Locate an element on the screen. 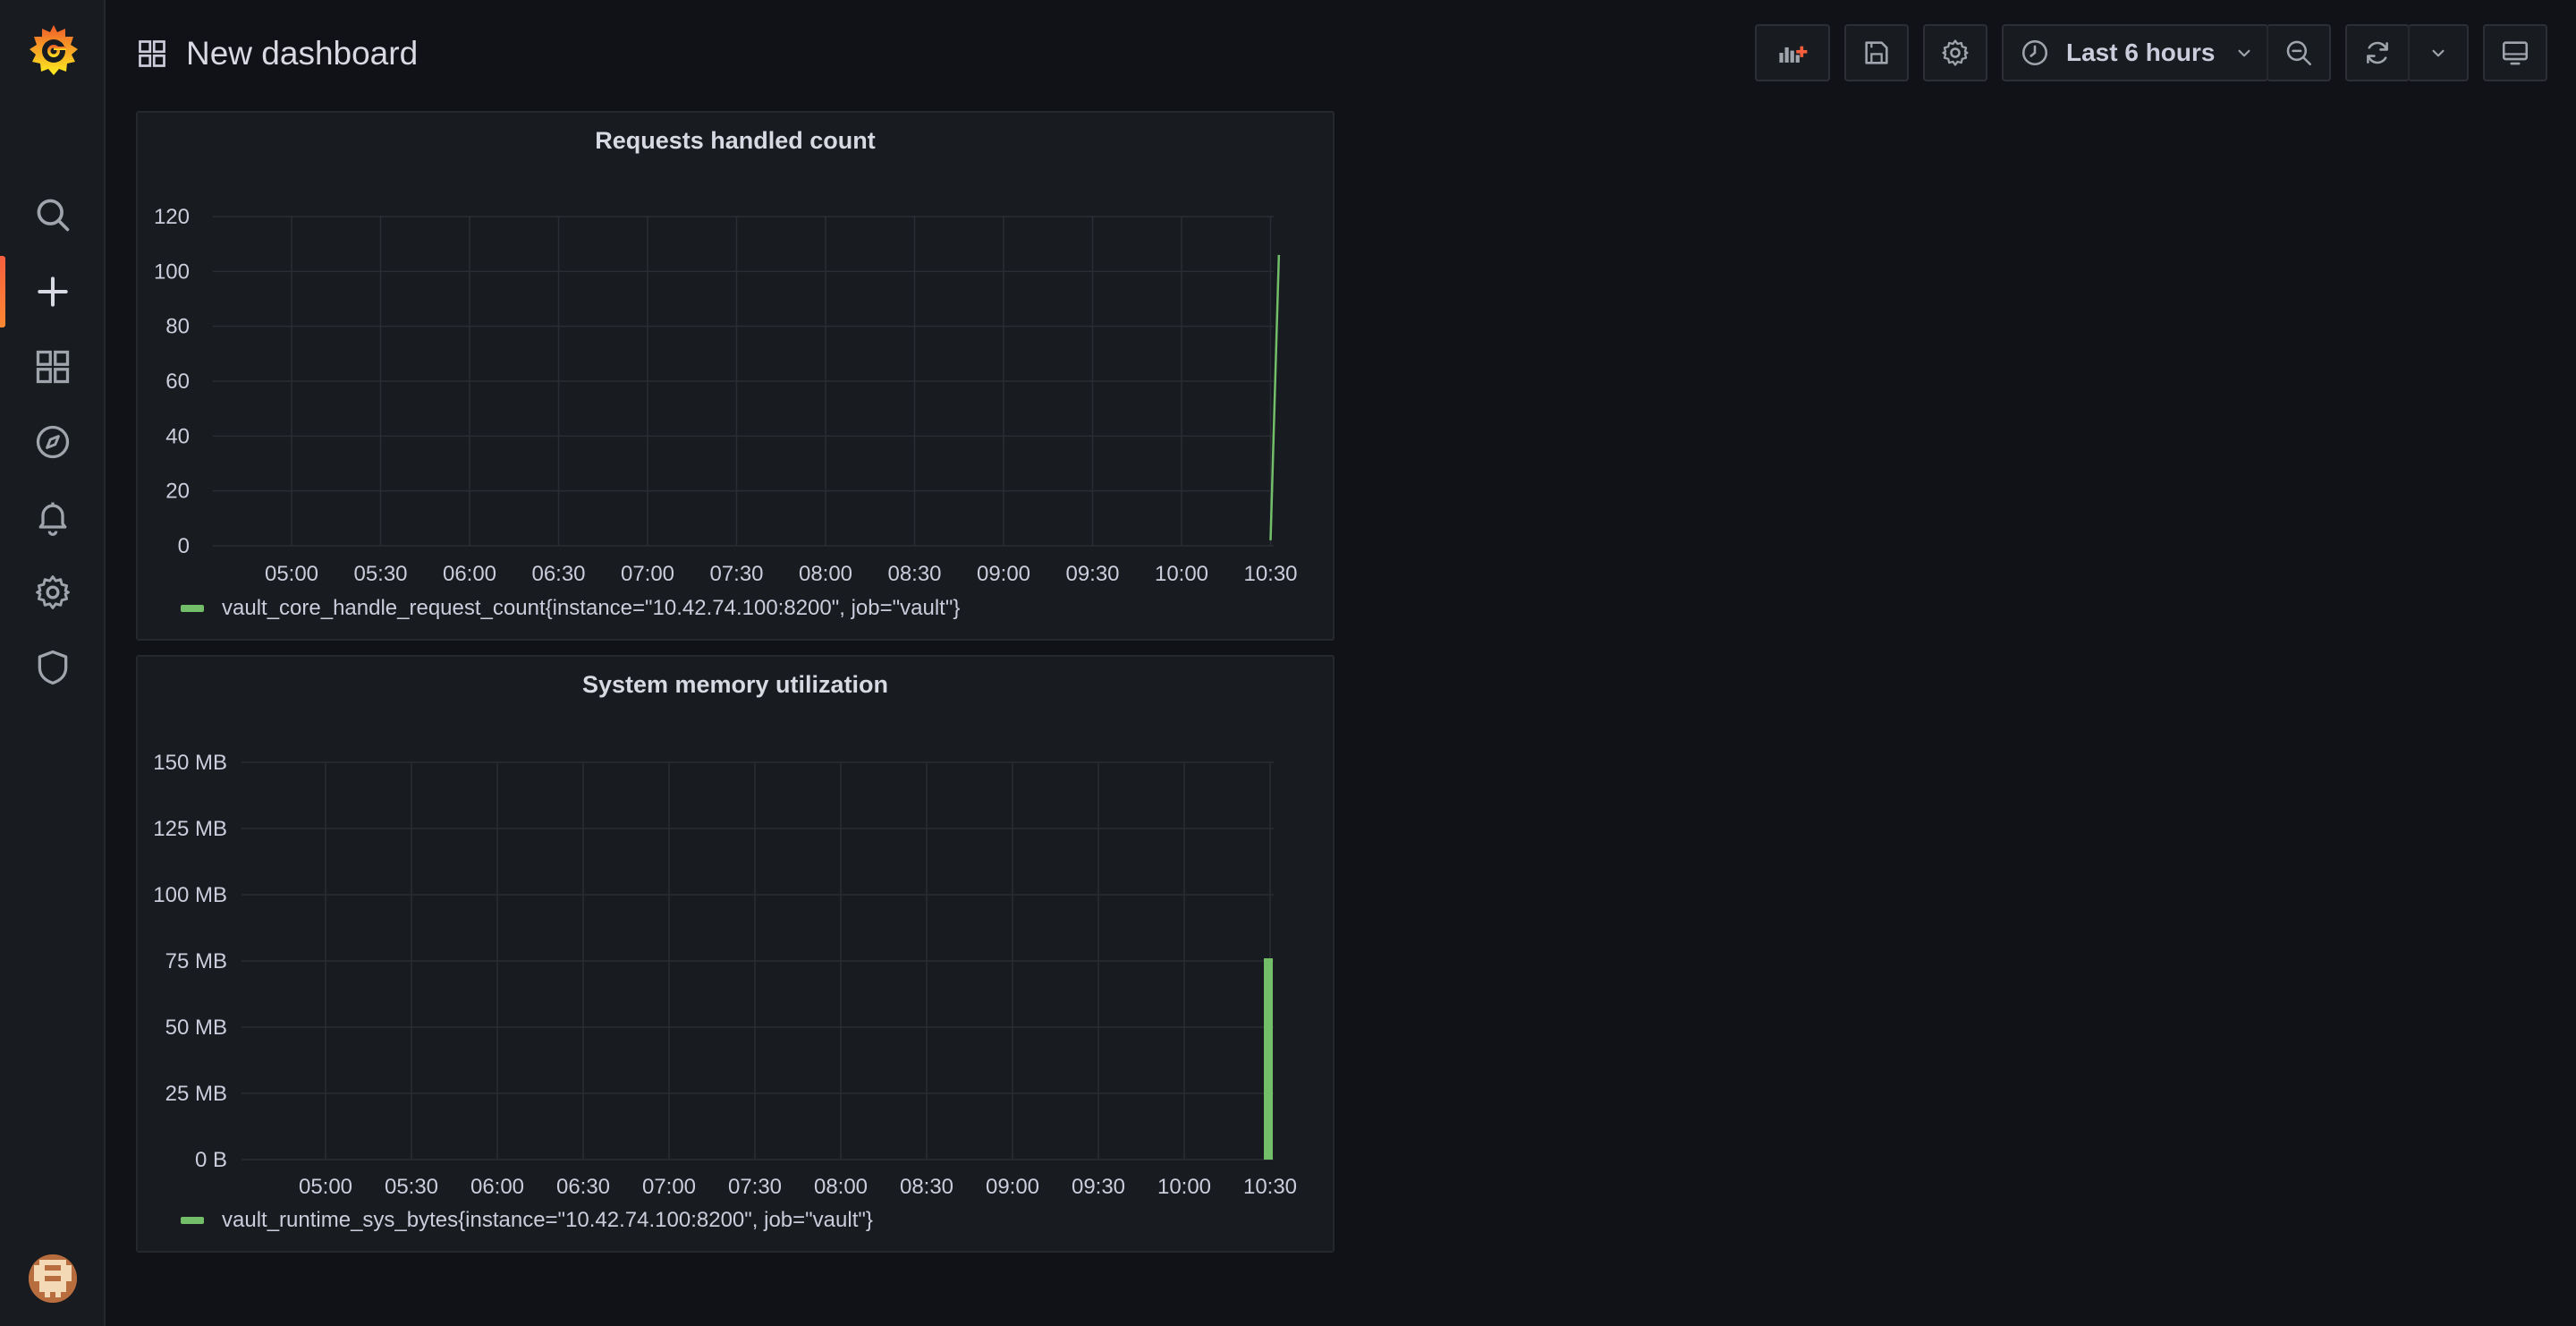 This screenshot has width=2576, height=1326. time-range-picker: Last 6 hours is located at coordinates (2135, 52).